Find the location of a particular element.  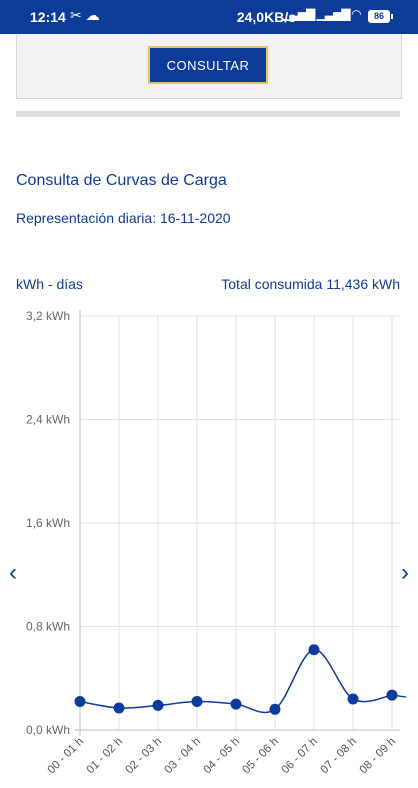

section-divider is located at coordinates (208, 114).